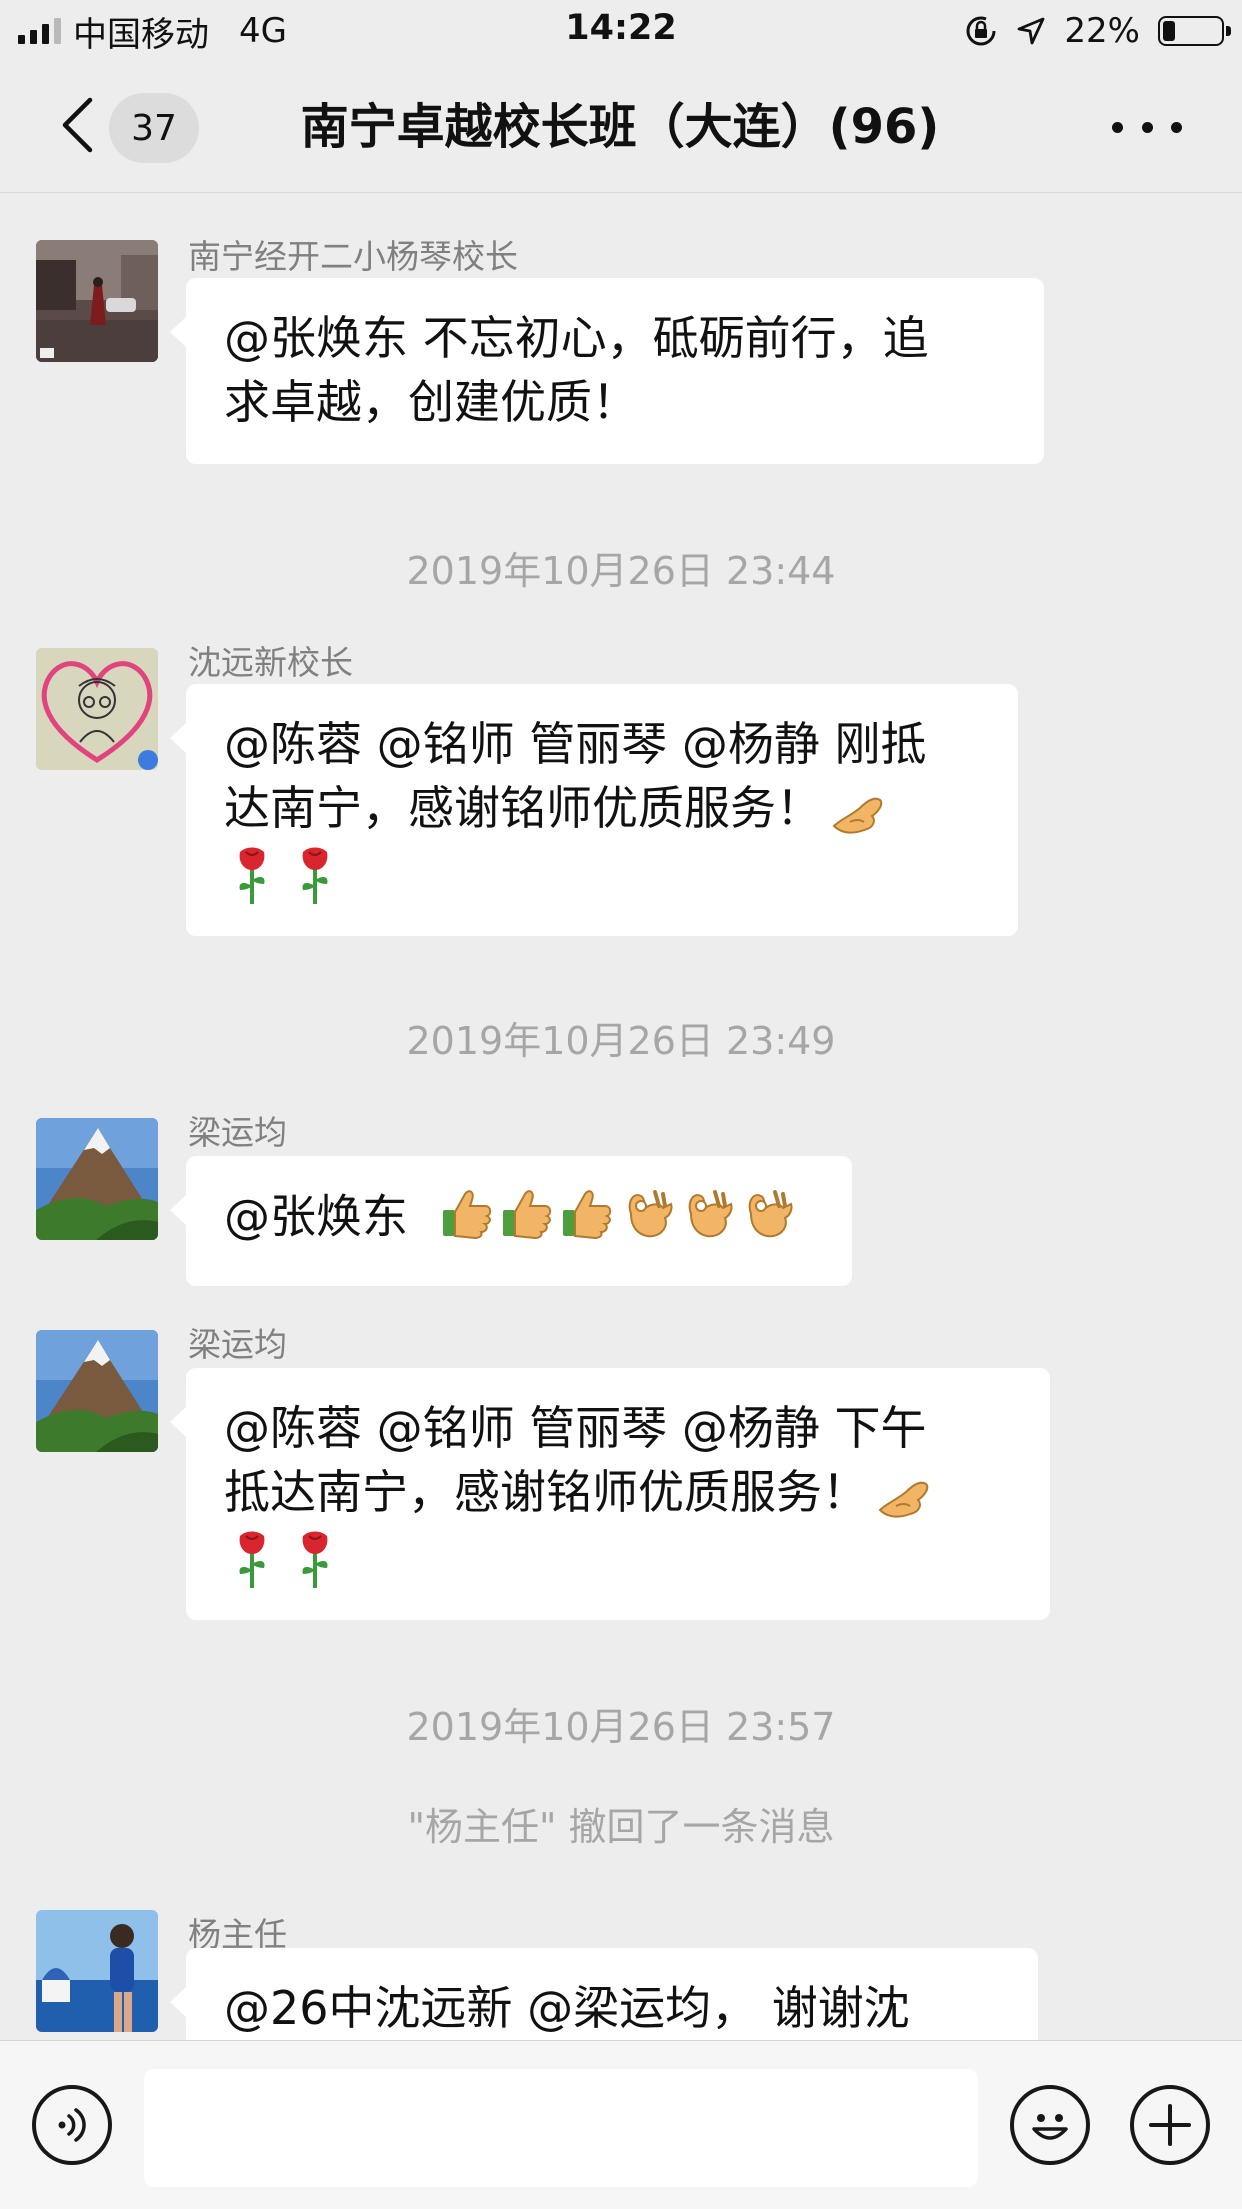 The height and width of the screenshot is (2209, 1242). What do you see at coordinates (575, 744) in the screenshot?
I see `message-text-line: @陈蓉 @铭师 管丽琴 @杨静 刚抵` at bounding box center [575, 744].